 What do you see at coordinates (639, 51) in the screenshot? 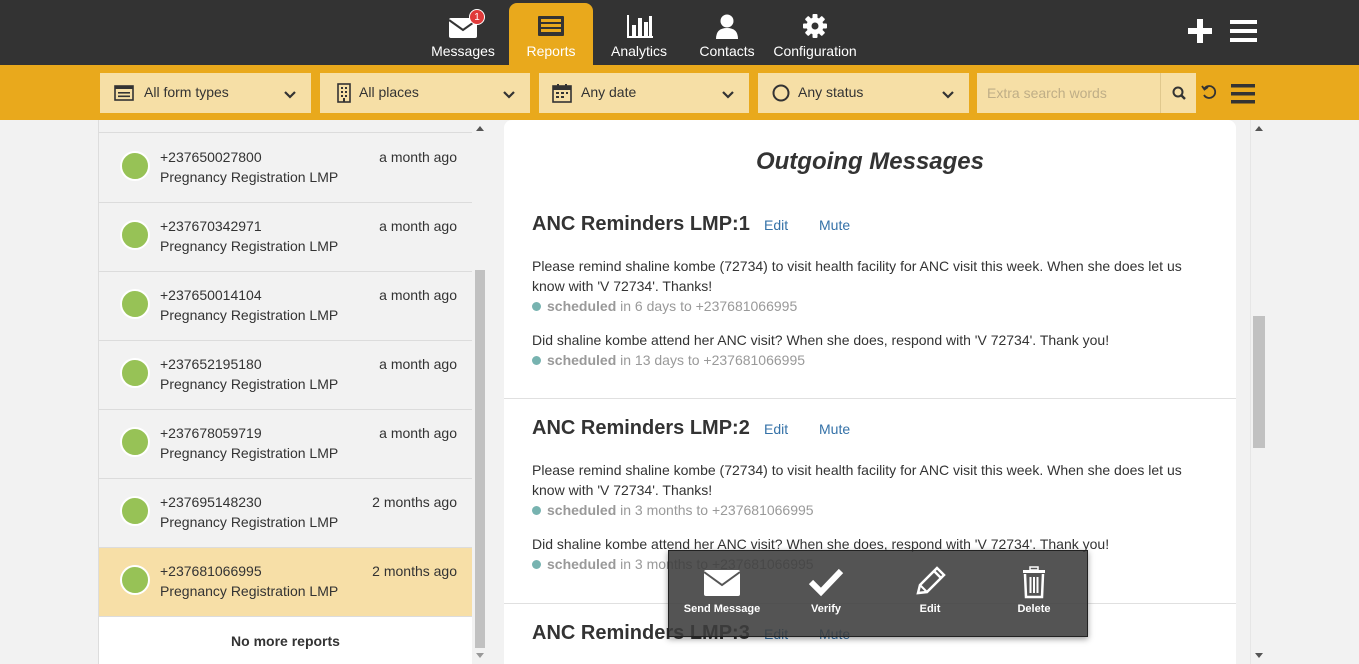
I see `tab-analytics-label: Analytics` at bounding box center [639, 51].